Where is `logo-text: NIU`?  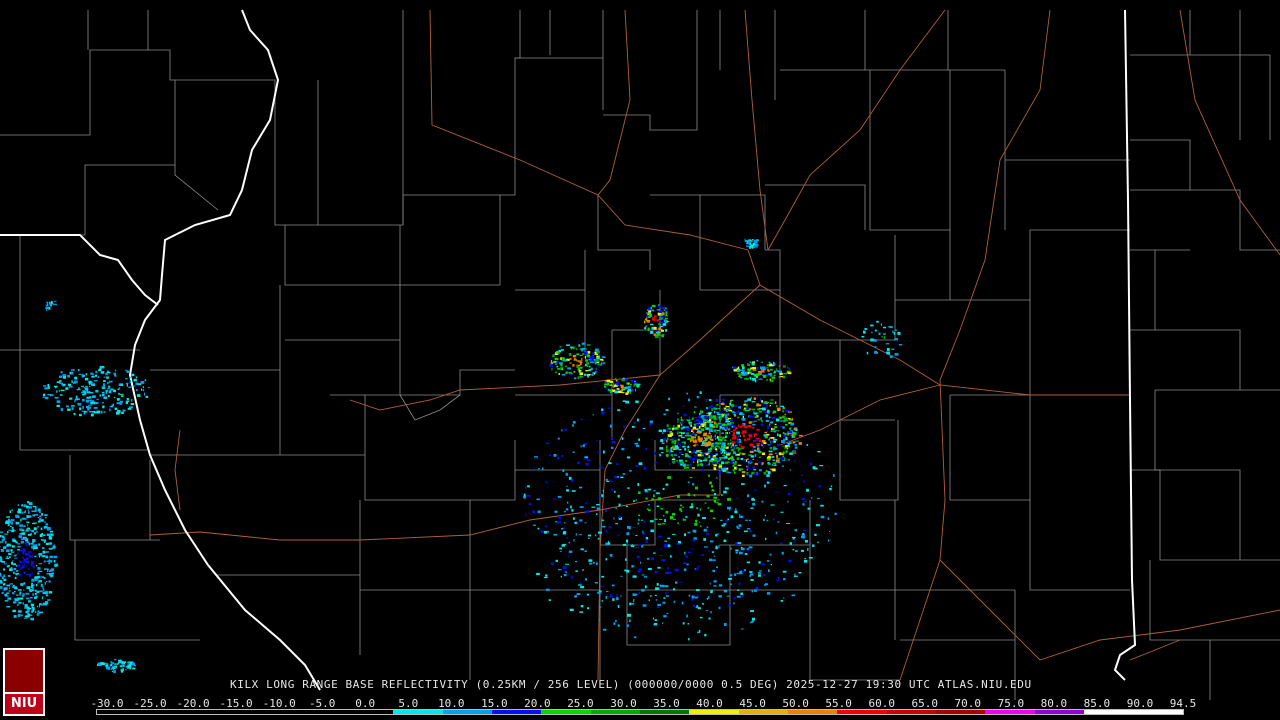 logo-text: NIU is located at coordinates (24, 704).